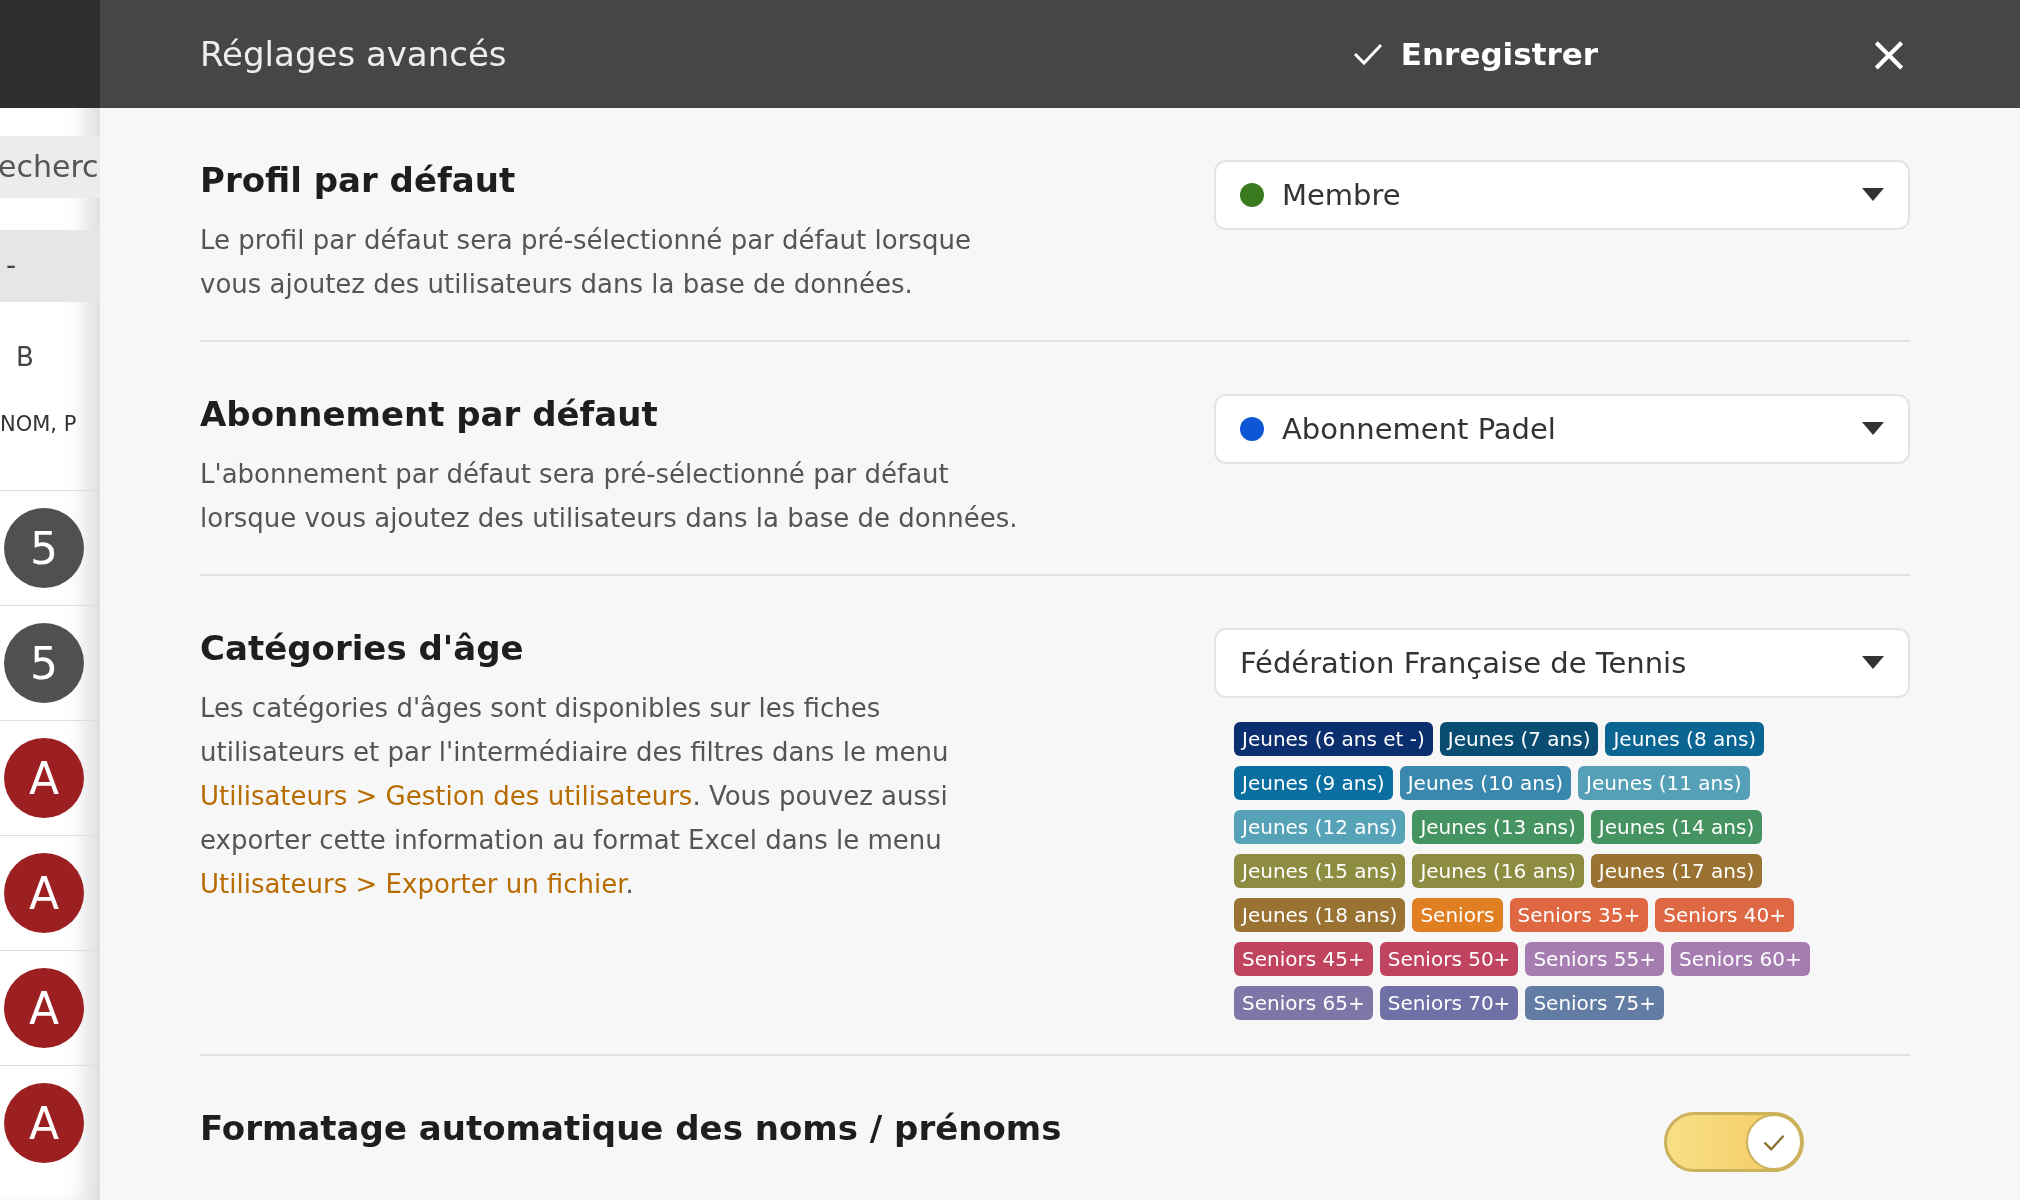 This screenshot has width=2020, height=1200. Describe the element at coordinates (1685, 739) in the screenshot. I see `category-tag: Jeunes (8 ans)` at that location.